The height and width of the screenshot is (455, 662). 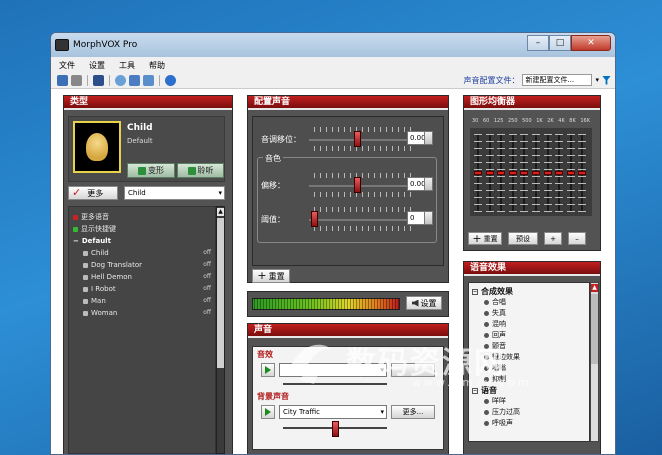 I want to click on fx-item: 颤音, so click(x=529, y=346).